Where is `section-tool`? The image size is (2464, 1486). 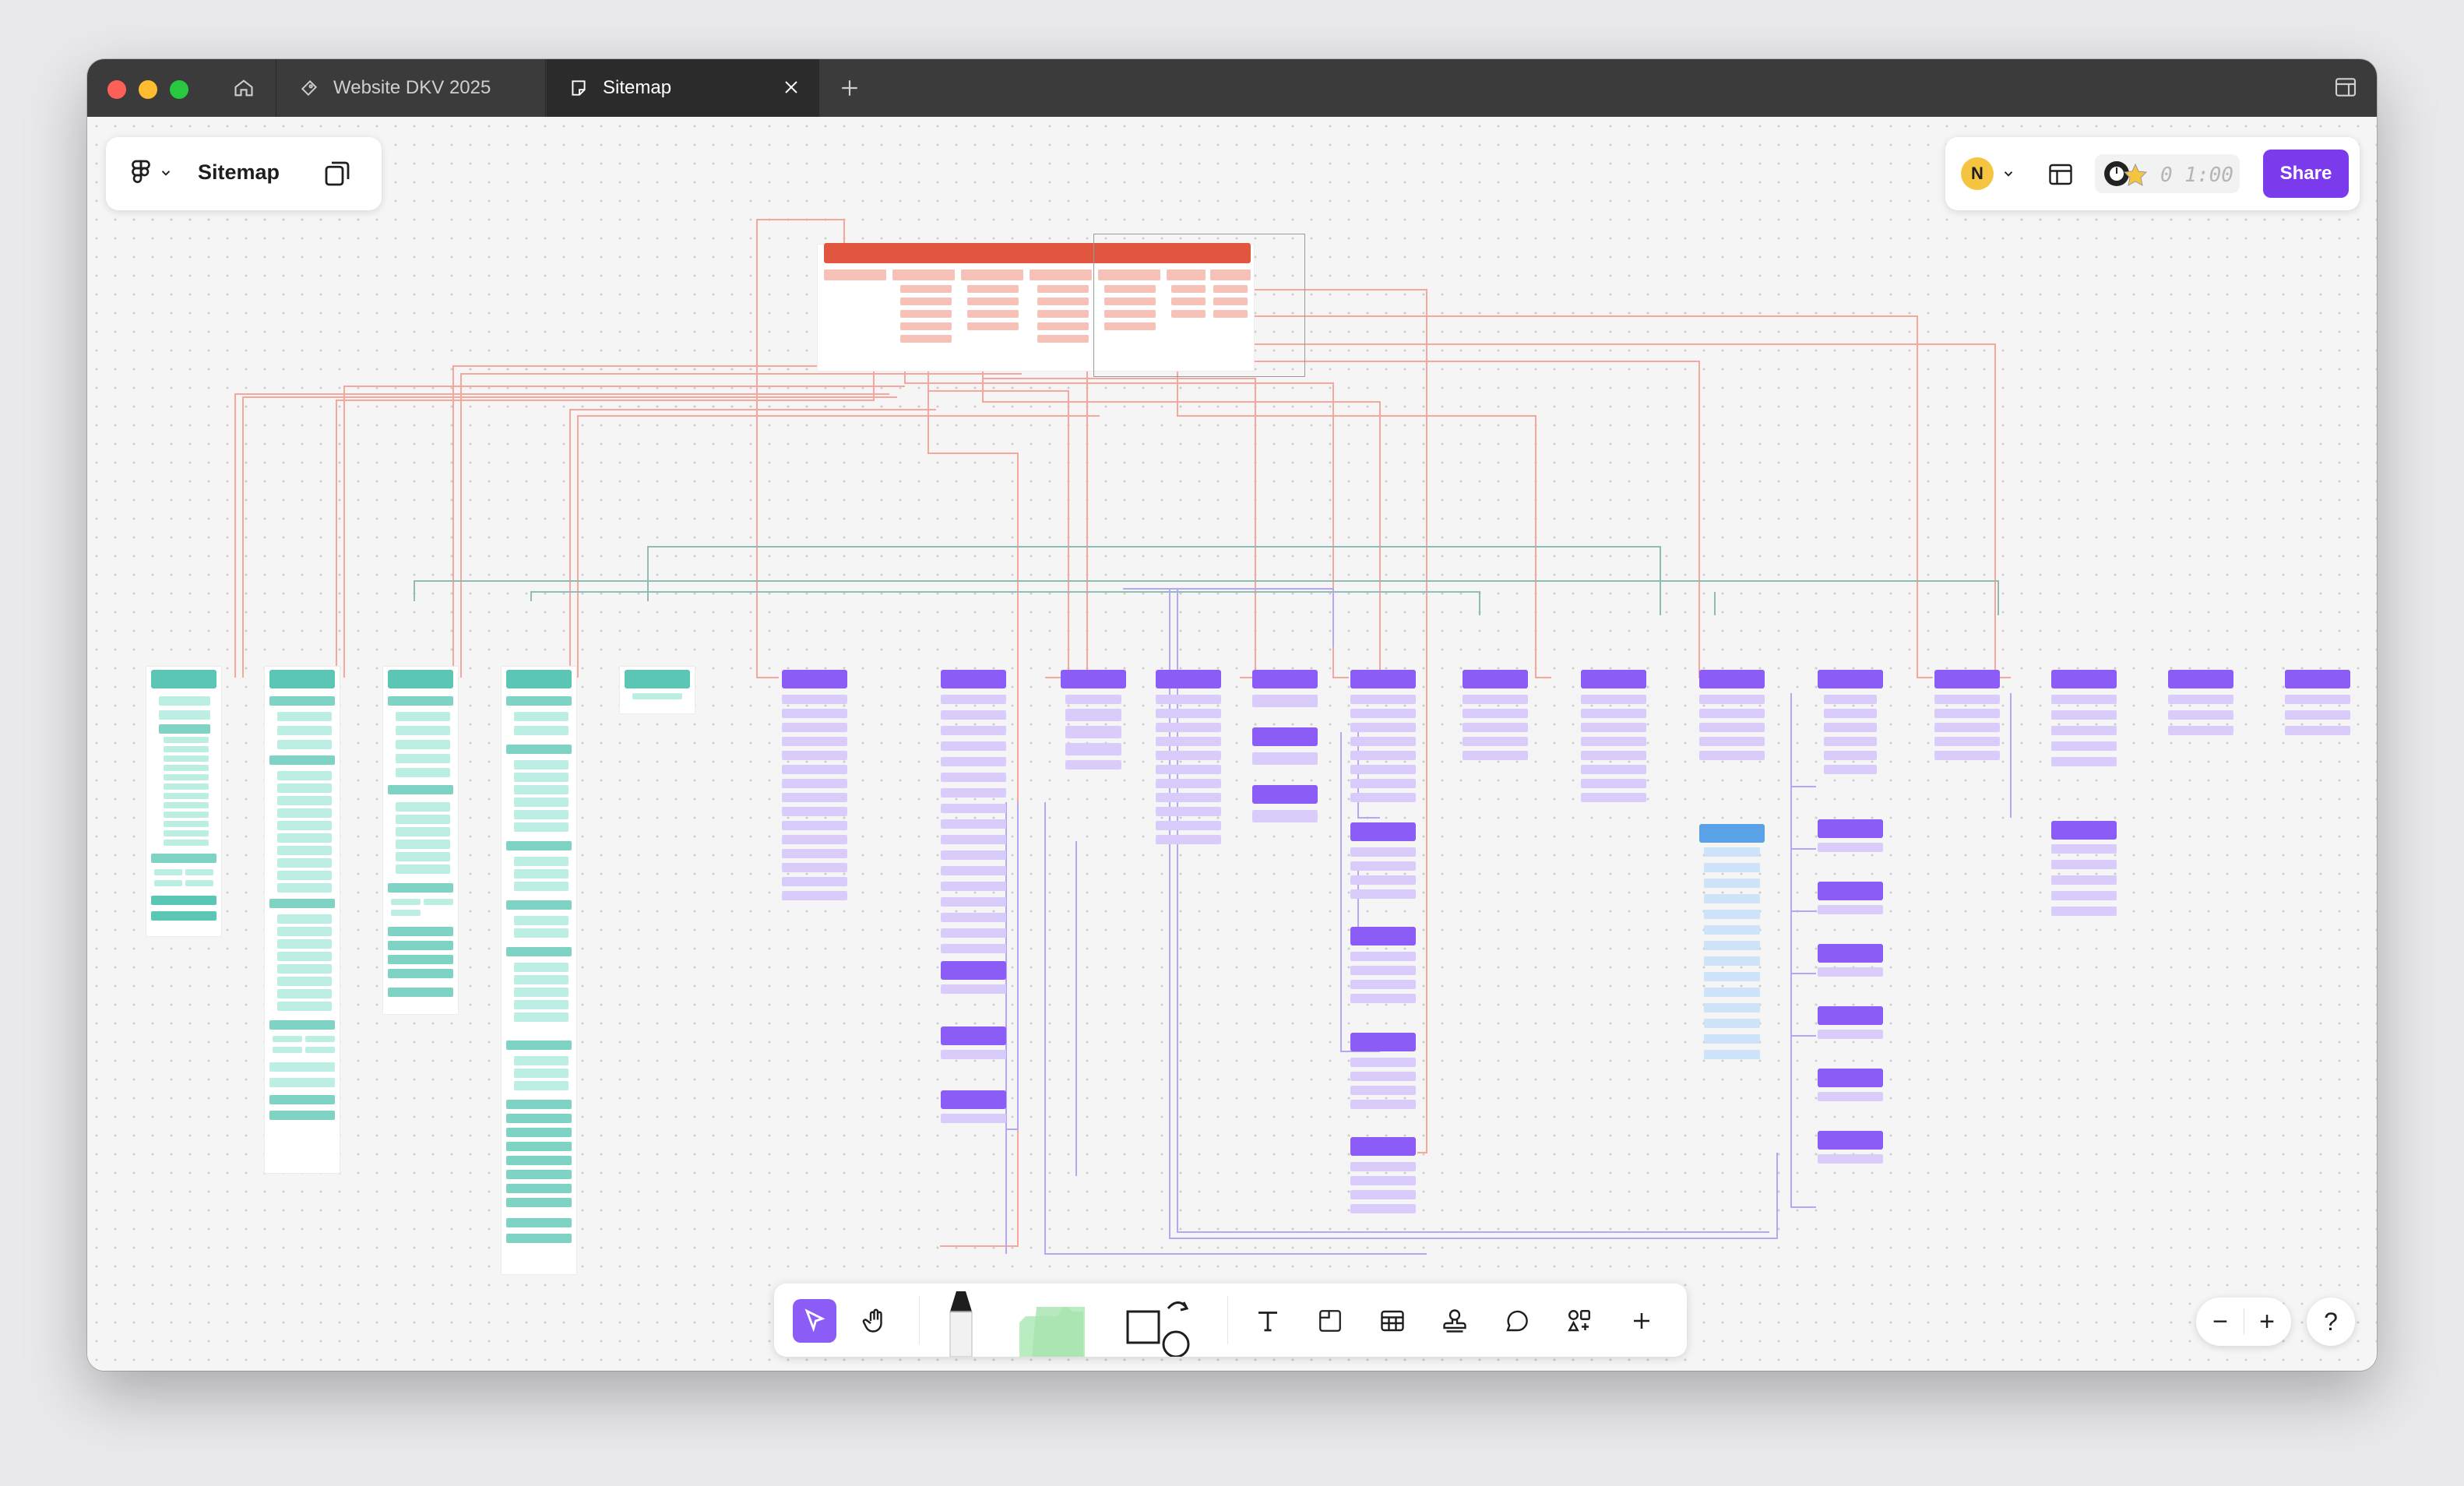
section-tool is located at coordinates (1330, 1321).